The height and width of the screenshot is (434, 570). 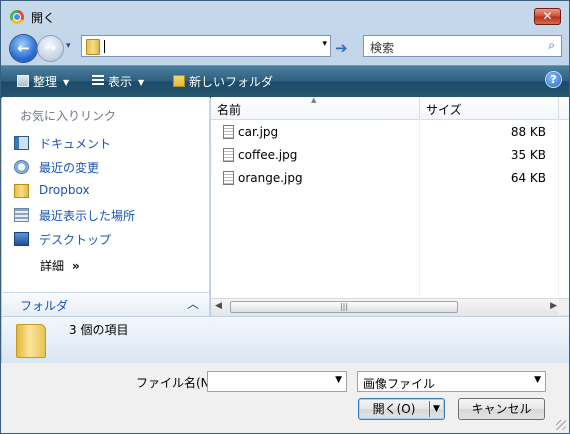 I want to click on filename-input: ▼, so click(x=277, y=381).